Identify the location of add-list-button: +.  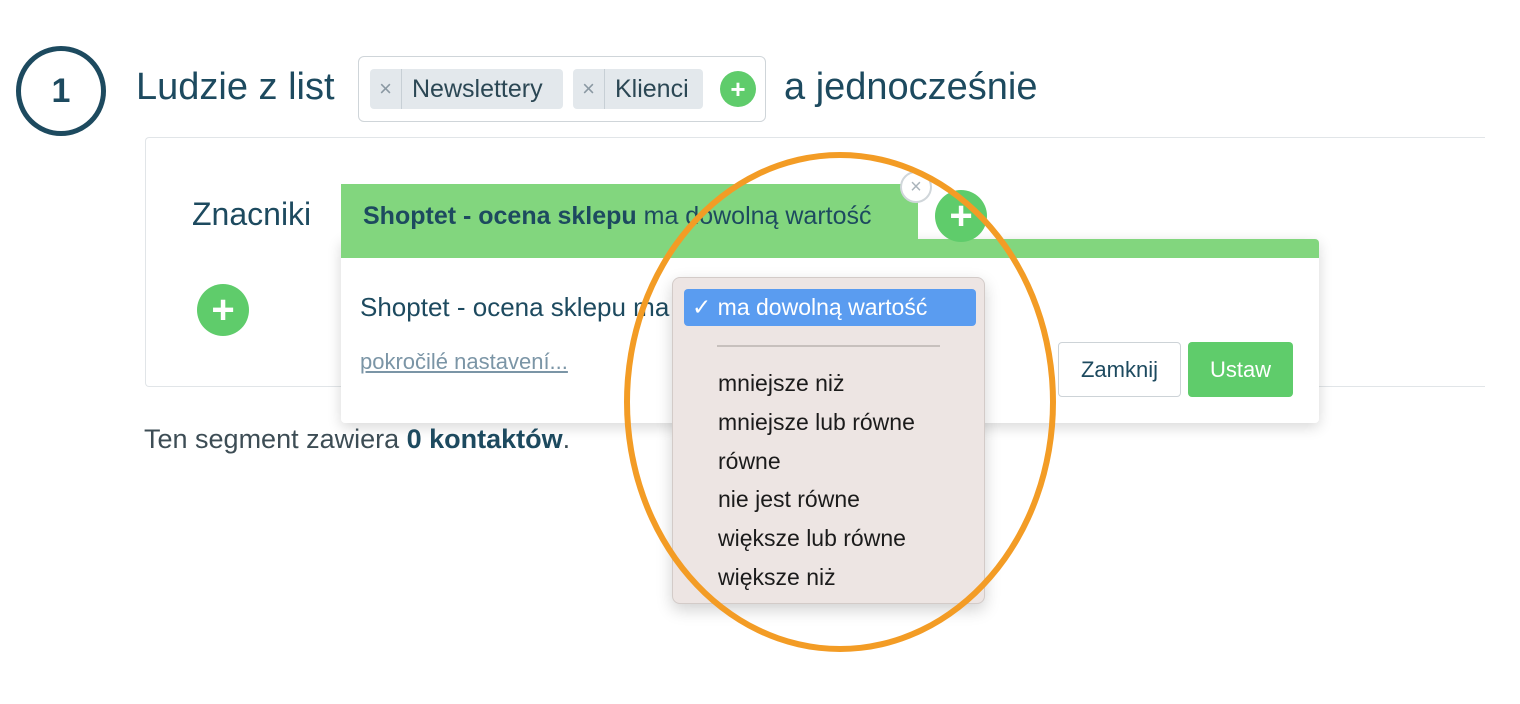
(738, 89).